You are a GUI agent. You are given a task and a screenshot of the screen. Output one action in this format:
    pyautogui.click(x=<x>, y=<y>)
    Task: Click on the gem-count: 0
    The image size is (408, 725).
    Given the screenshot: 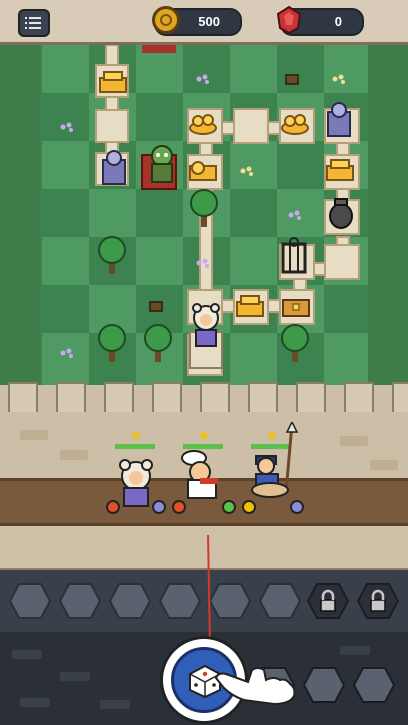 What is the action you would take?
    pyautogui.click(x=338, y=21)
    